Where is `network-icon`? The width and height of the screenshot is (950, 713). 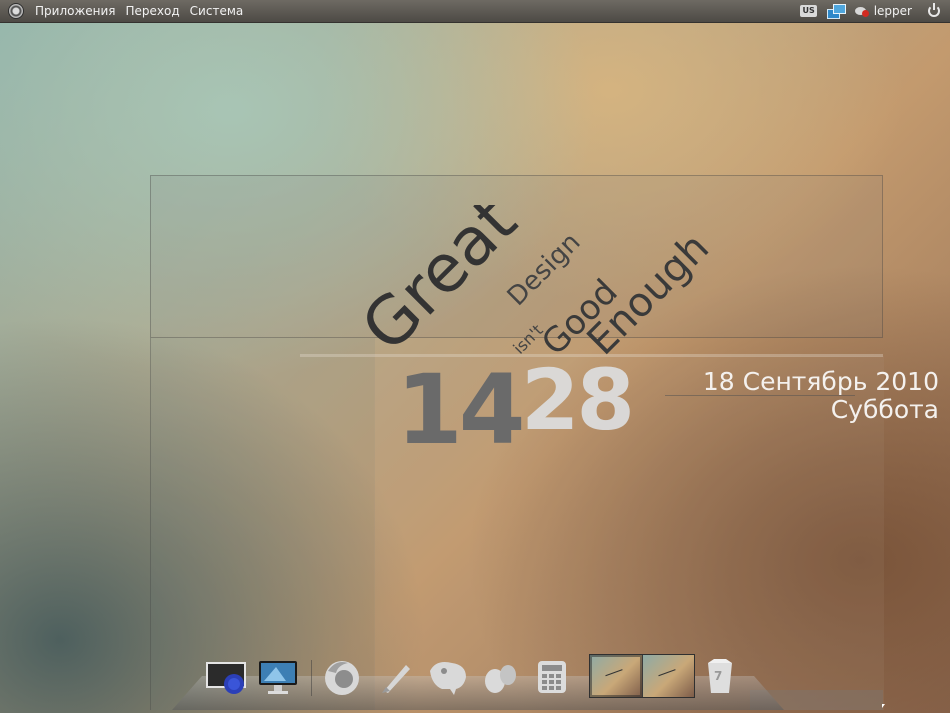
network-icon is located at coordinates (836, 11).